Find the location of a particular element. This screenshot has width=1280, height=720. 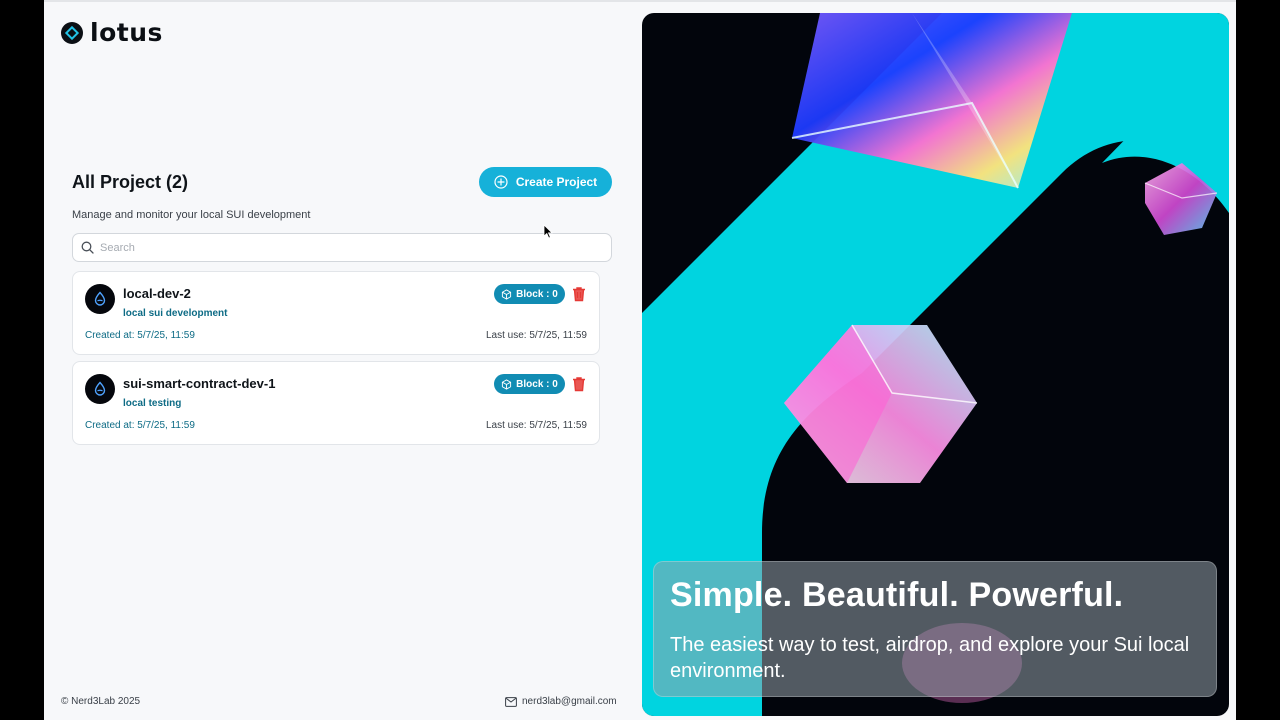

brand-name: lotus is located at coordinates (126, 32).